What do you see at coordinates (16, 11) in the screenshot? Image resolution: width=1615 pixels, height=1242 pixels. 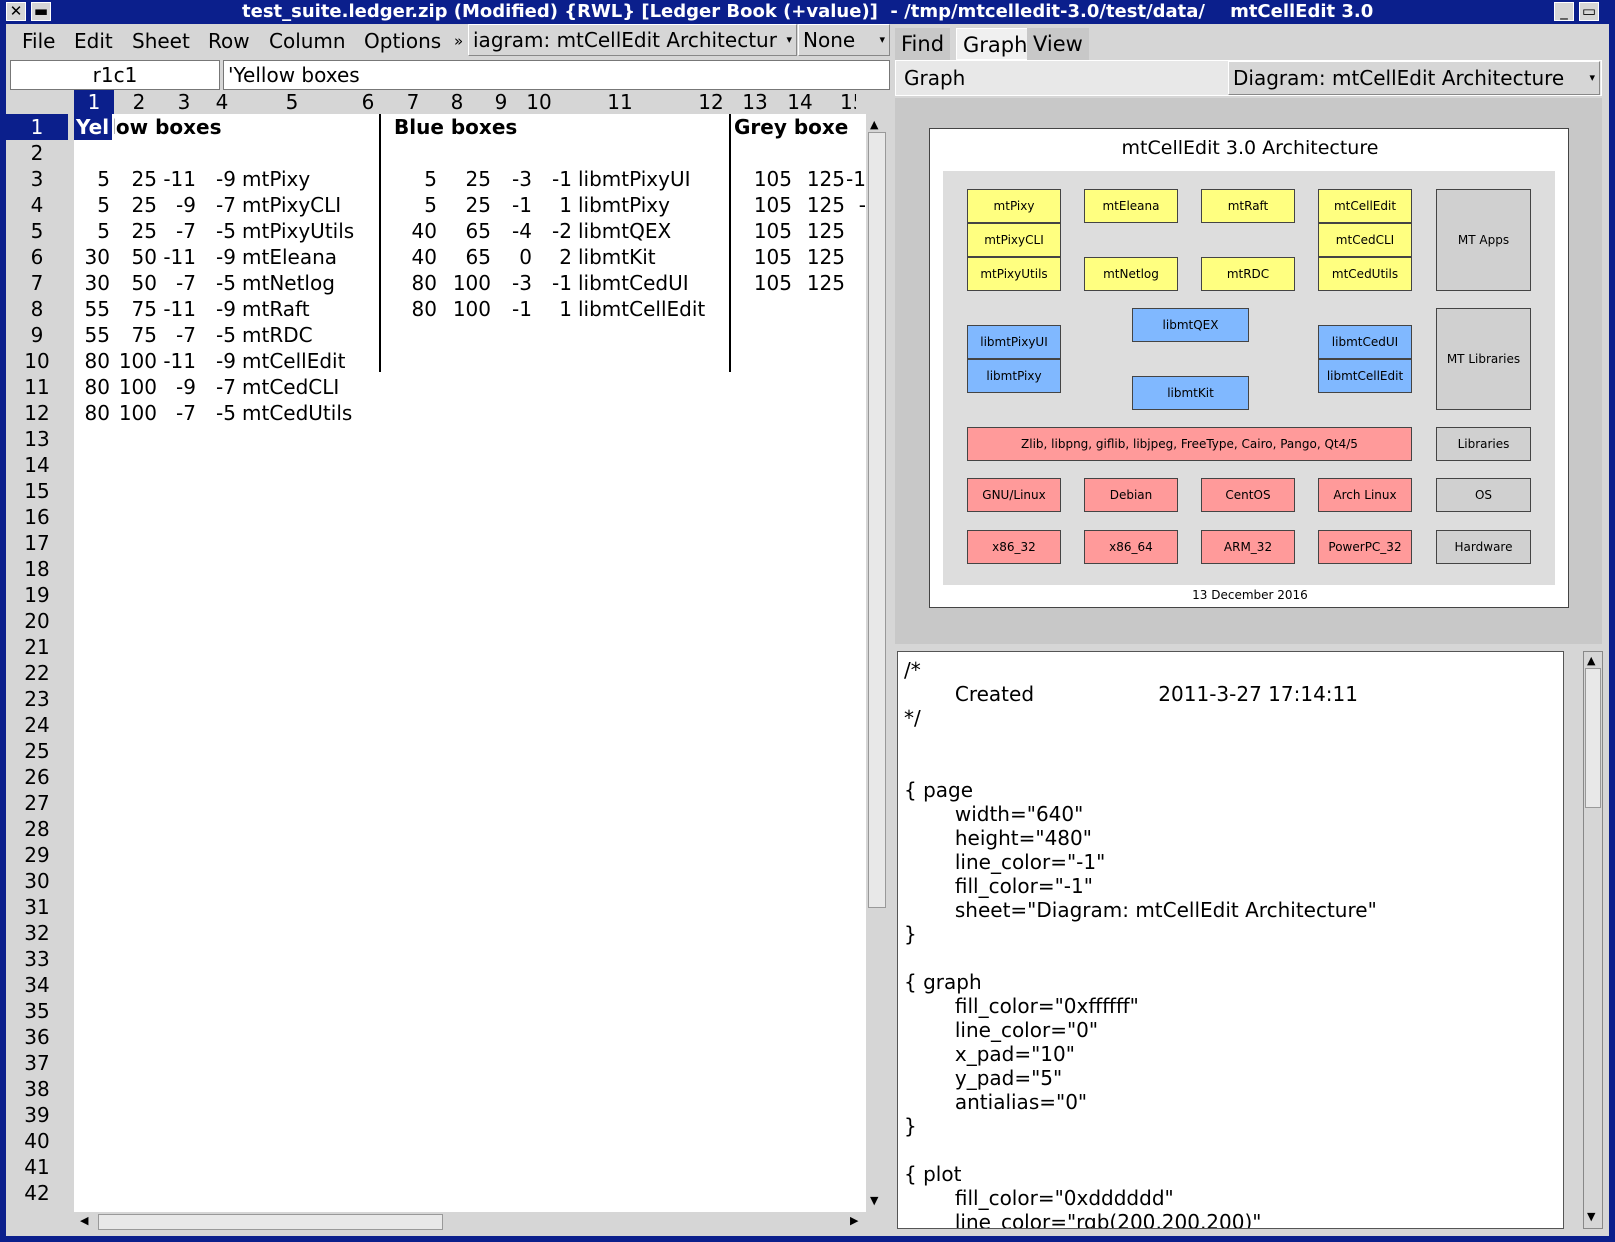 I see `close-icon: ✕` at bounding box center [16, 11].